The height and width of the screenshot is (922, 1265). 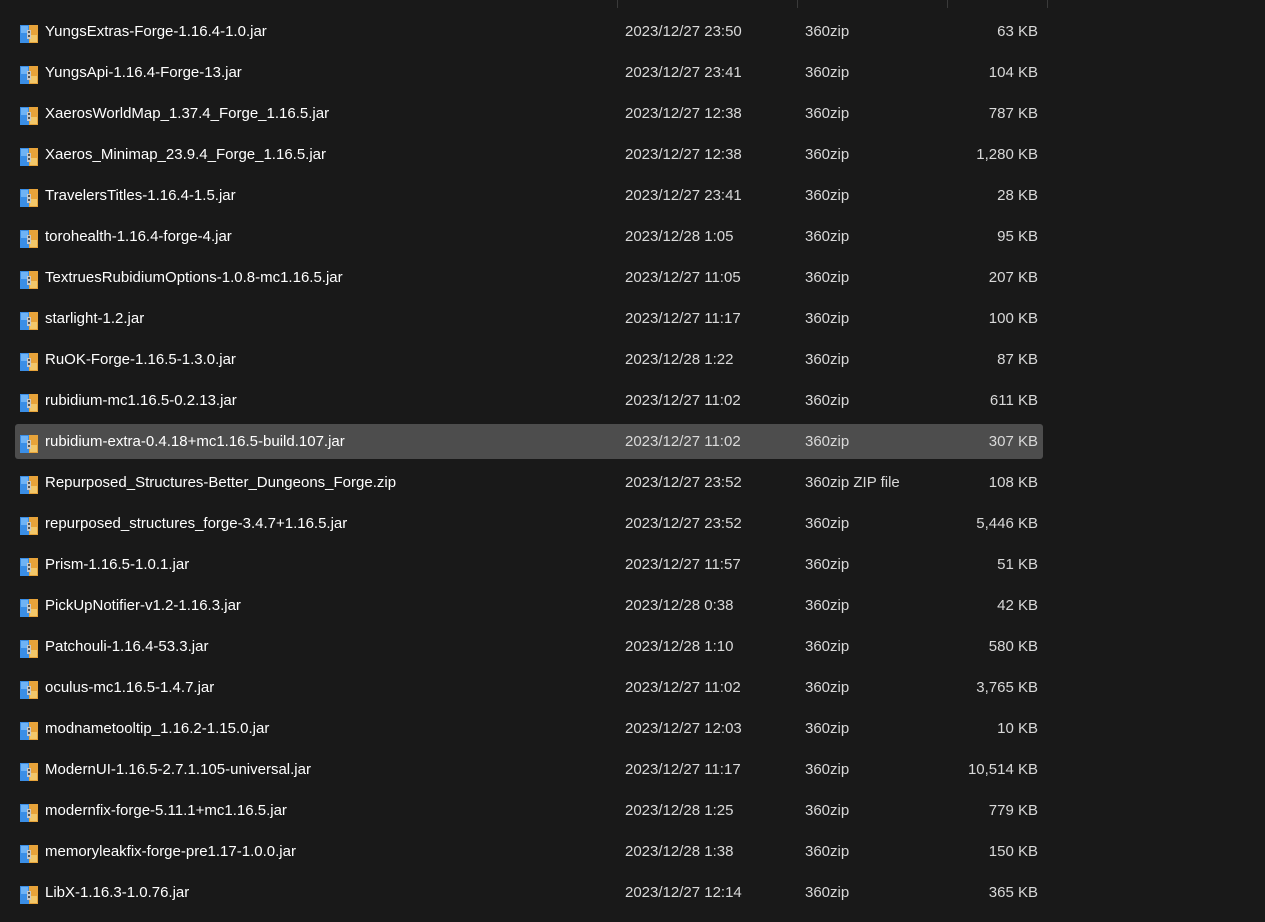 What do you see at coordinates (157, 728) in the screenshot?
I see `file-name: modnametooltip_1.16.2-1.15.0.jar` at bounding box center [157, 728].